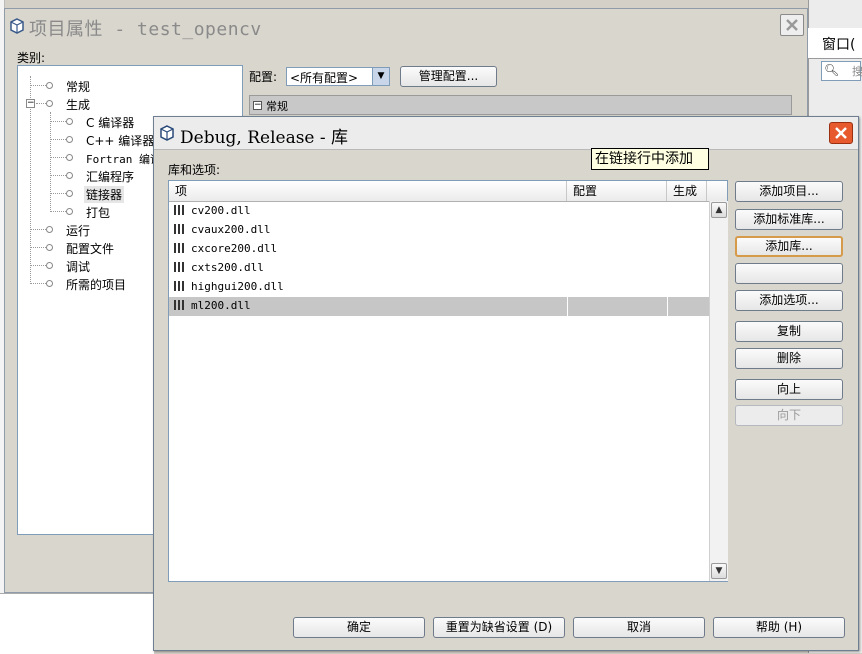 This screenshot has height=654, width=862. I want to click on scroll-down-icon: ▼, so click(719, 571).